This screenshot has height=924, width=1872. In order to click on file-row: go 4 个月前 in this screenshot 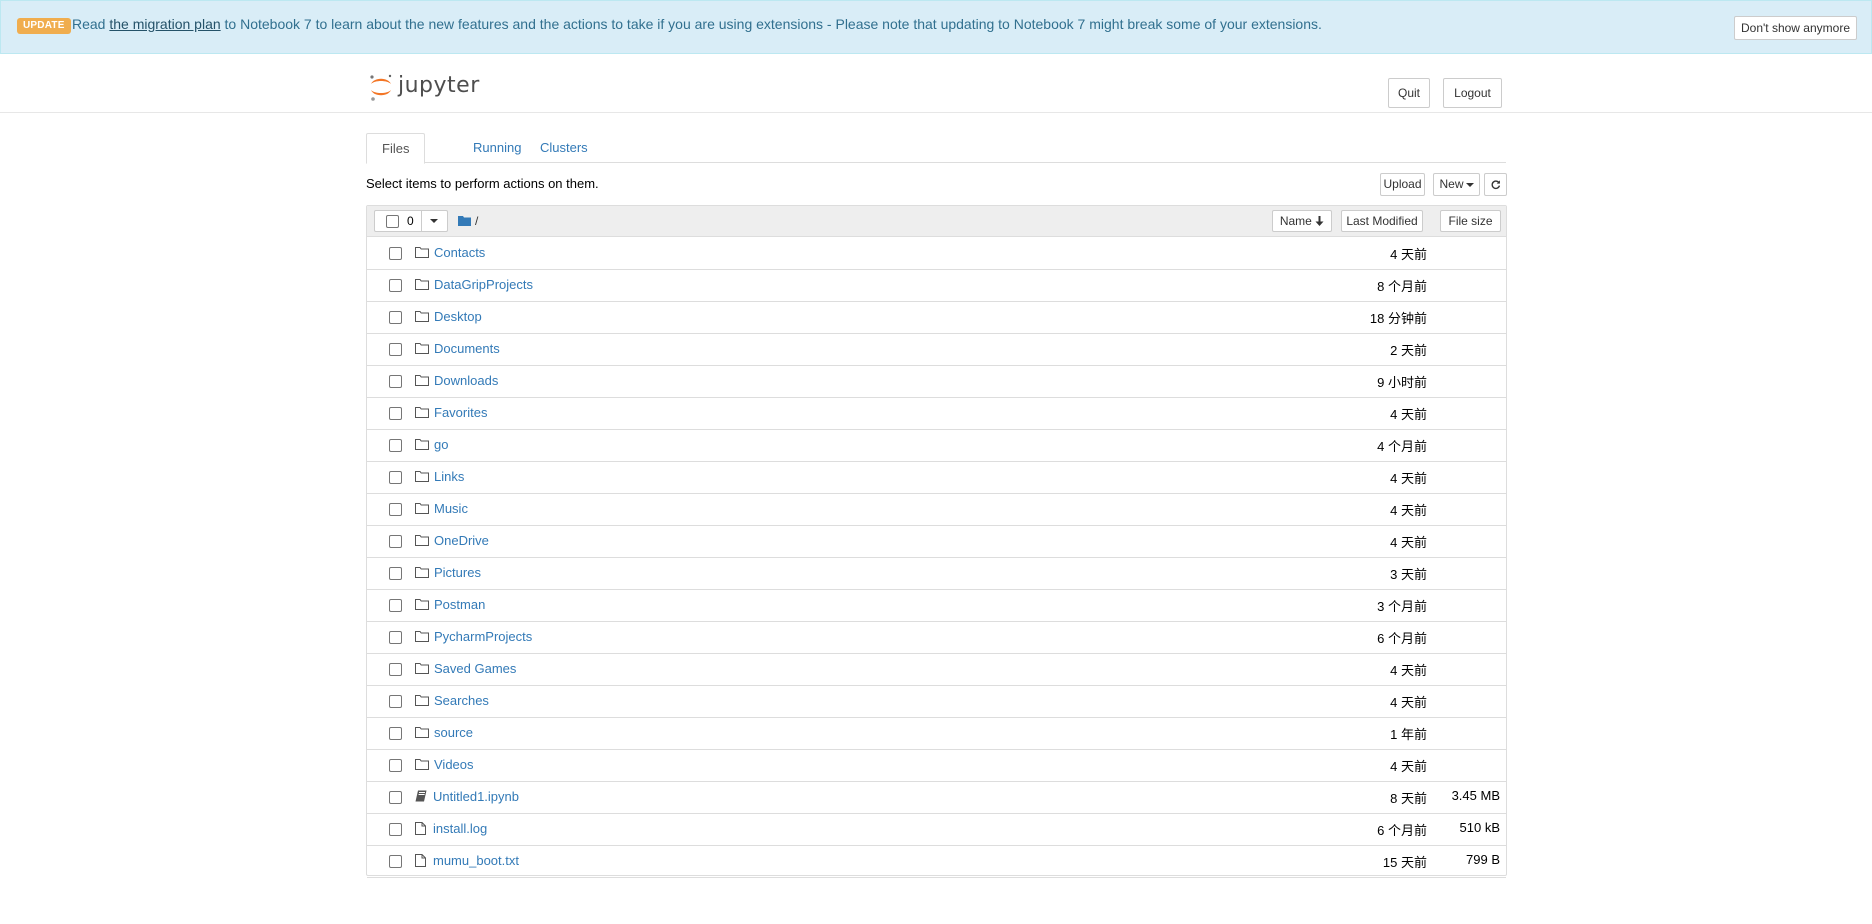, I will do `click(936, 445)`.